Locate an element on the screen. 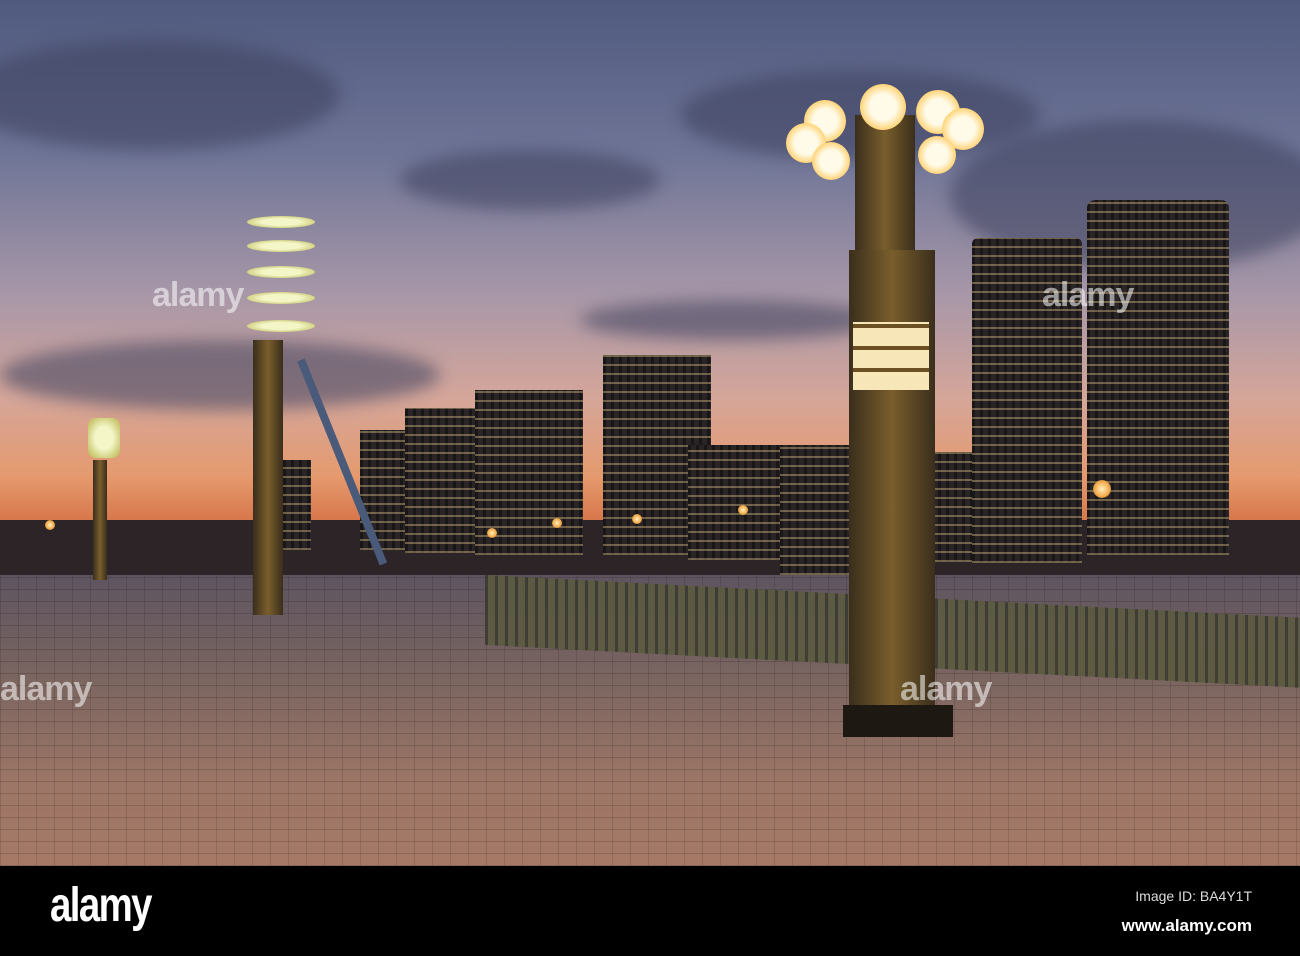 This screenshot has width=1300, height=956. lamp-post-window is located at coordinates (891, 356).